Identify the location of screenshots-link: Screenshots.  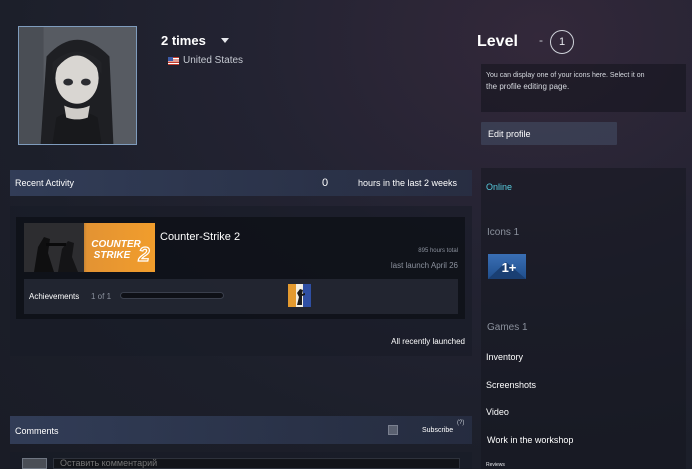
(511, 385).